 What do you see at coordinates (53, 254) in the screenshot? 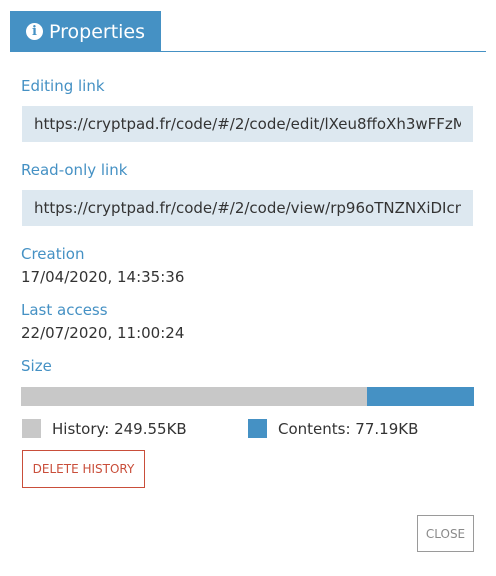
I see `creation-label: Creation` at bounding box center [53, 254].